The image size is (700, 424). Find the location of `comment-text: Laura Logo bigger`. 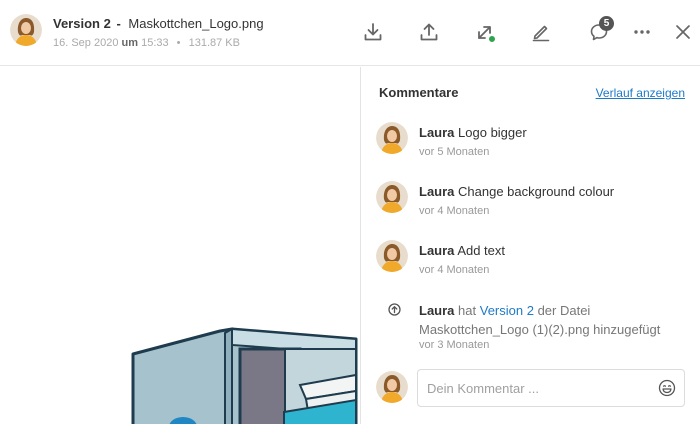

comment-text: Laura Logo bigger is located at coordinates (473, 132).